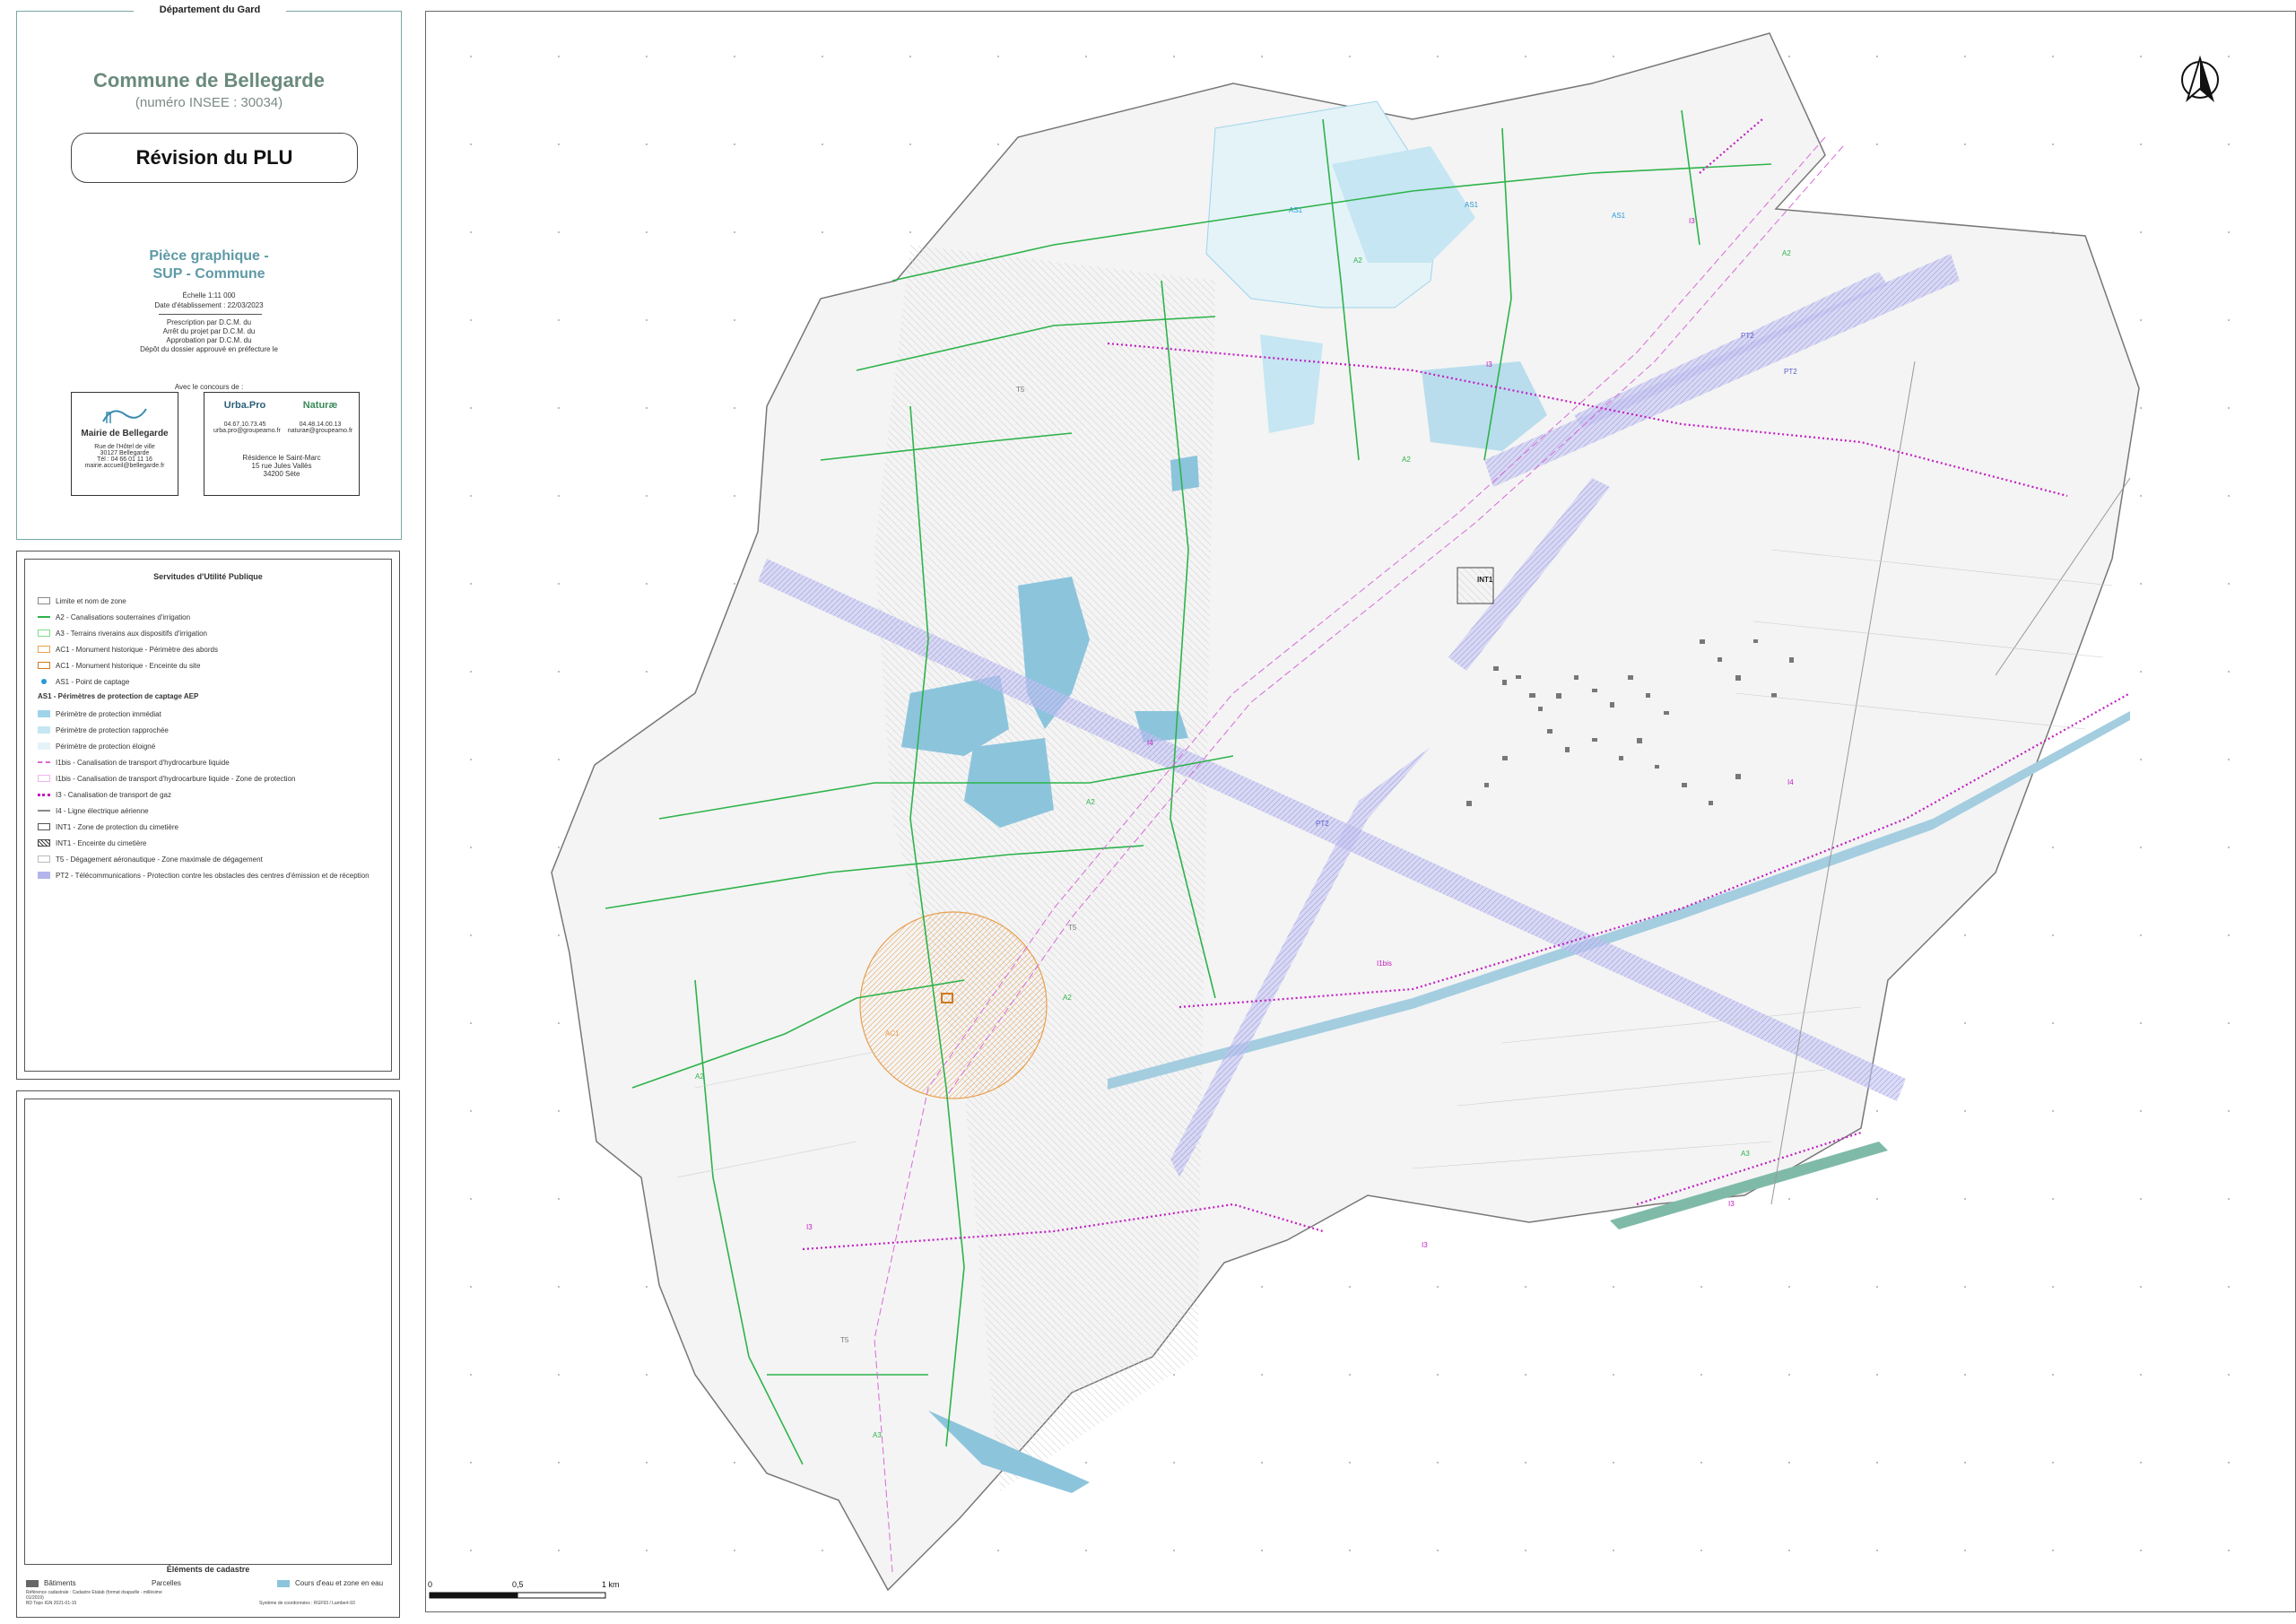  I want to click on divider, so click(210, 314).